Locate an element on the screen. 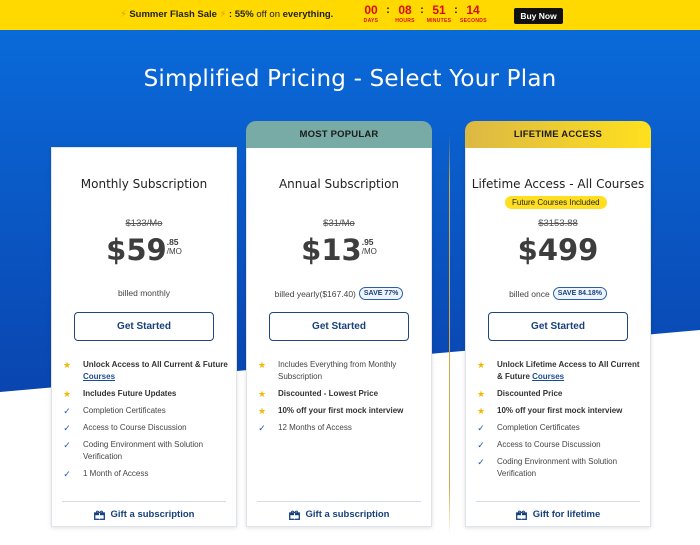  save-badge: SAVE 77% is located at coordinates (381, 293).